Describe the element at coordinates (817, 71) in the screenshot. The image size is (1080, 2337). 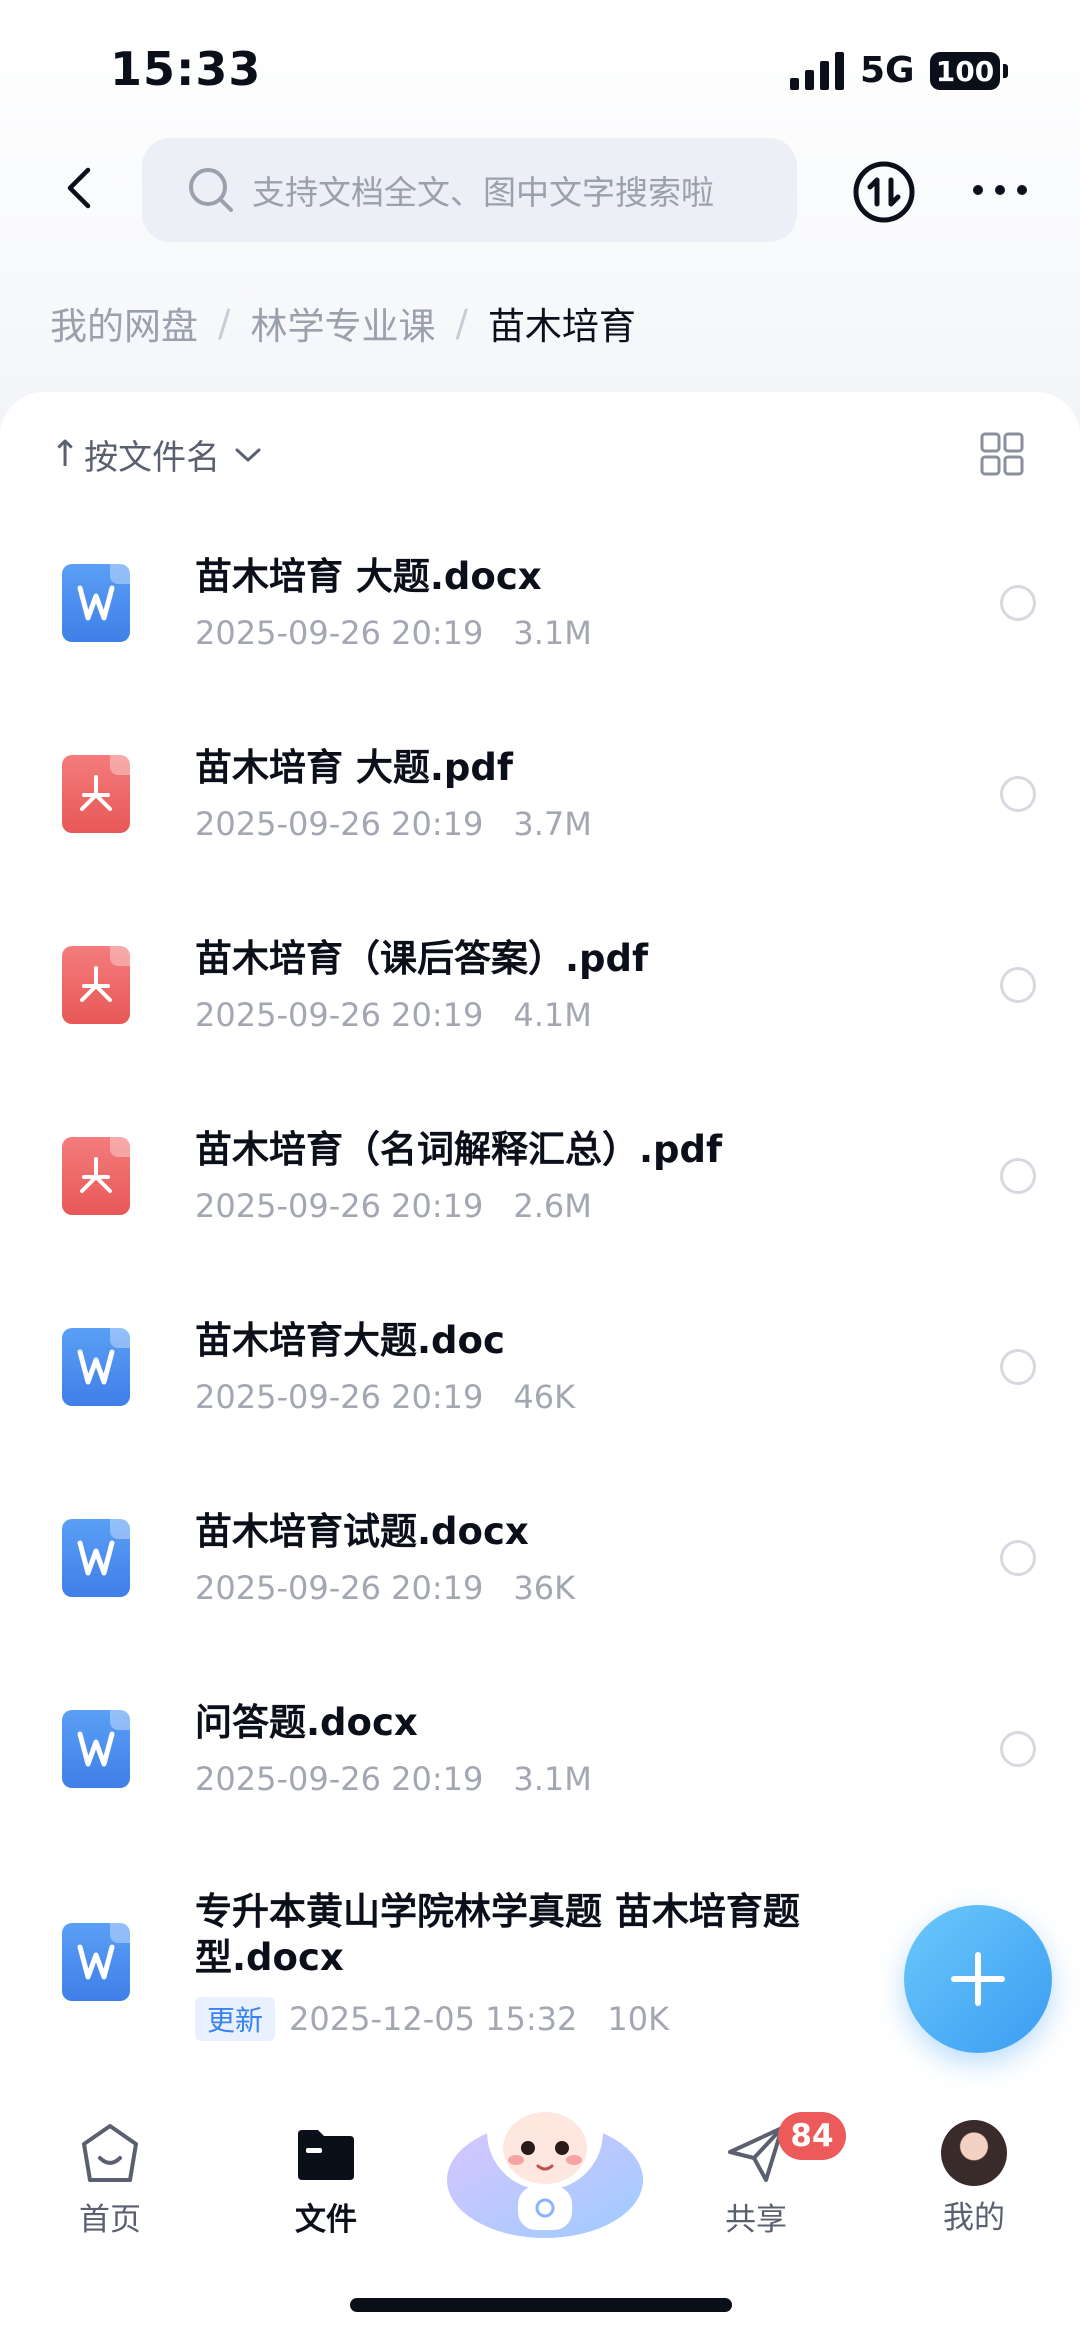
I see `signal-icon` at that location.